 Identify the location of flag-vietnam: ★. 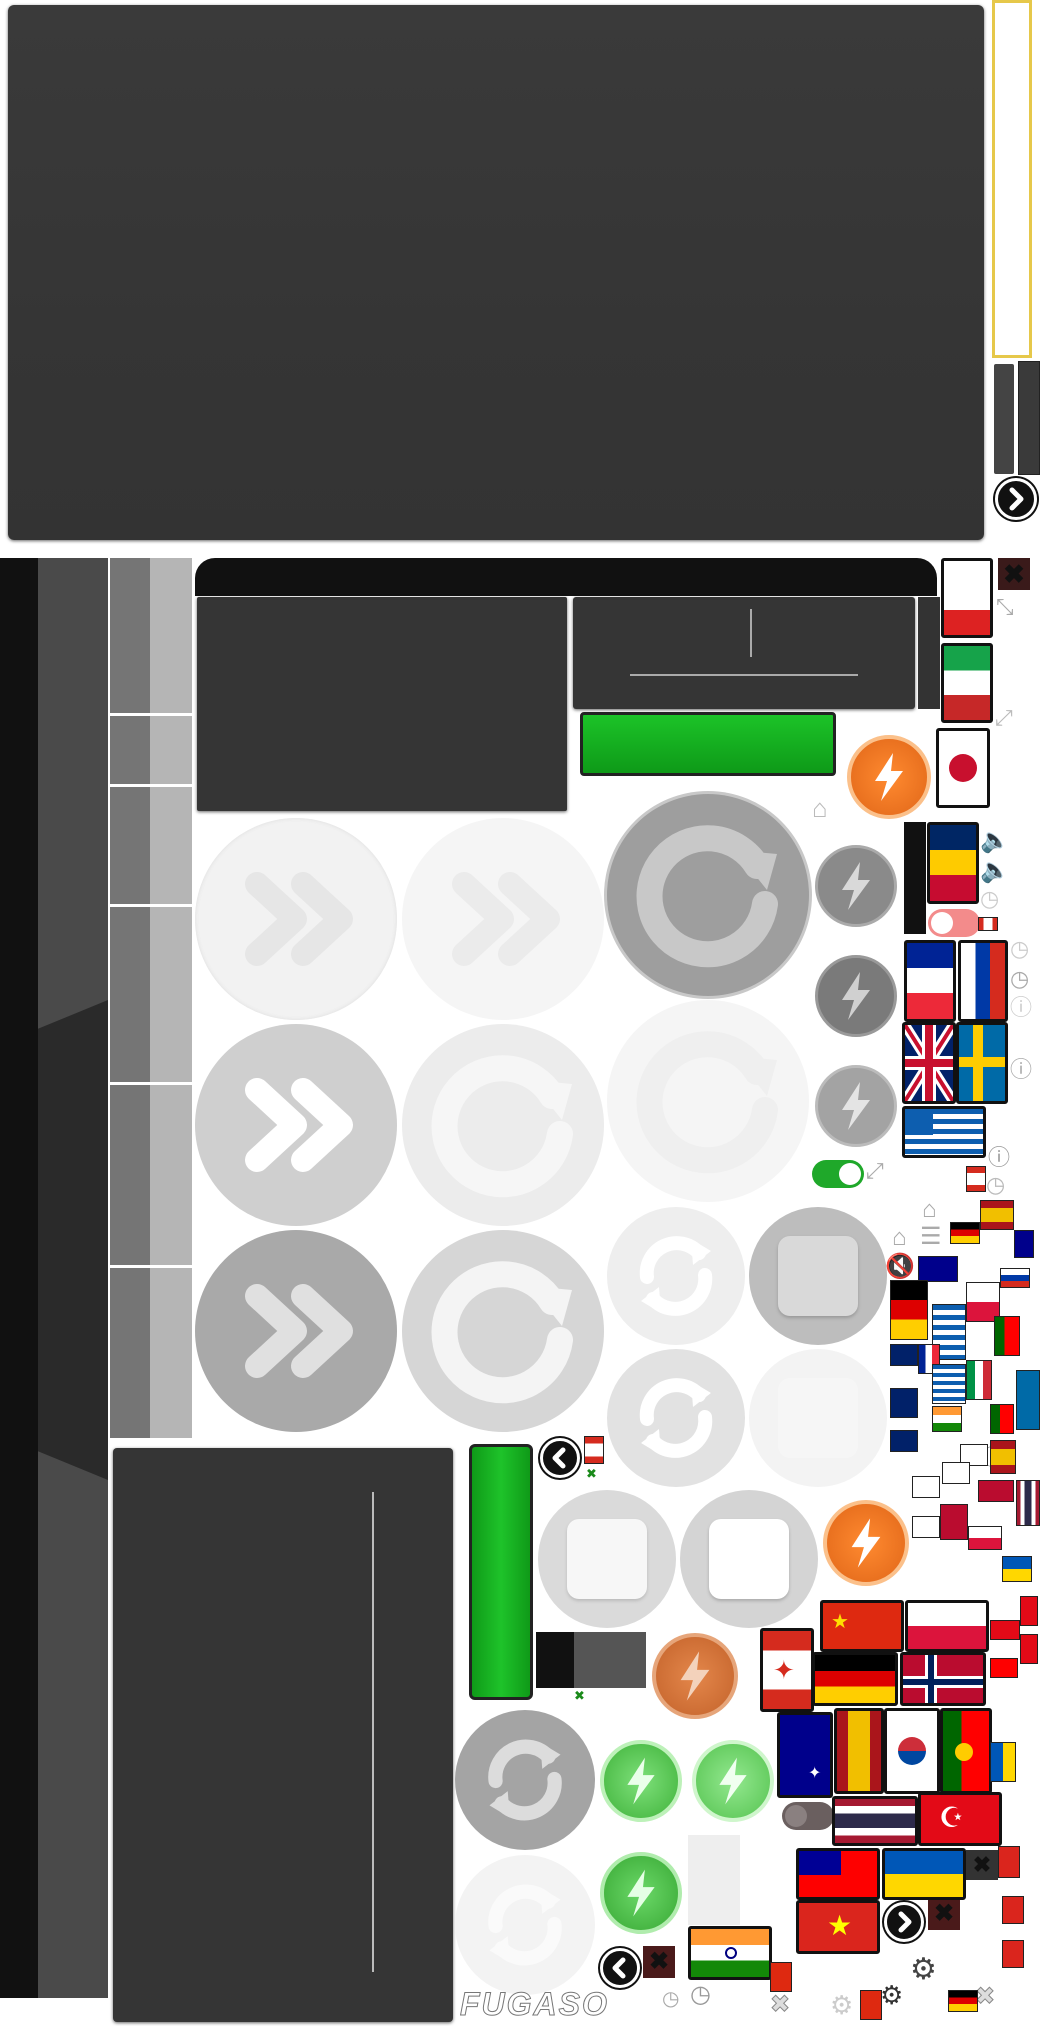
(838, 1927).